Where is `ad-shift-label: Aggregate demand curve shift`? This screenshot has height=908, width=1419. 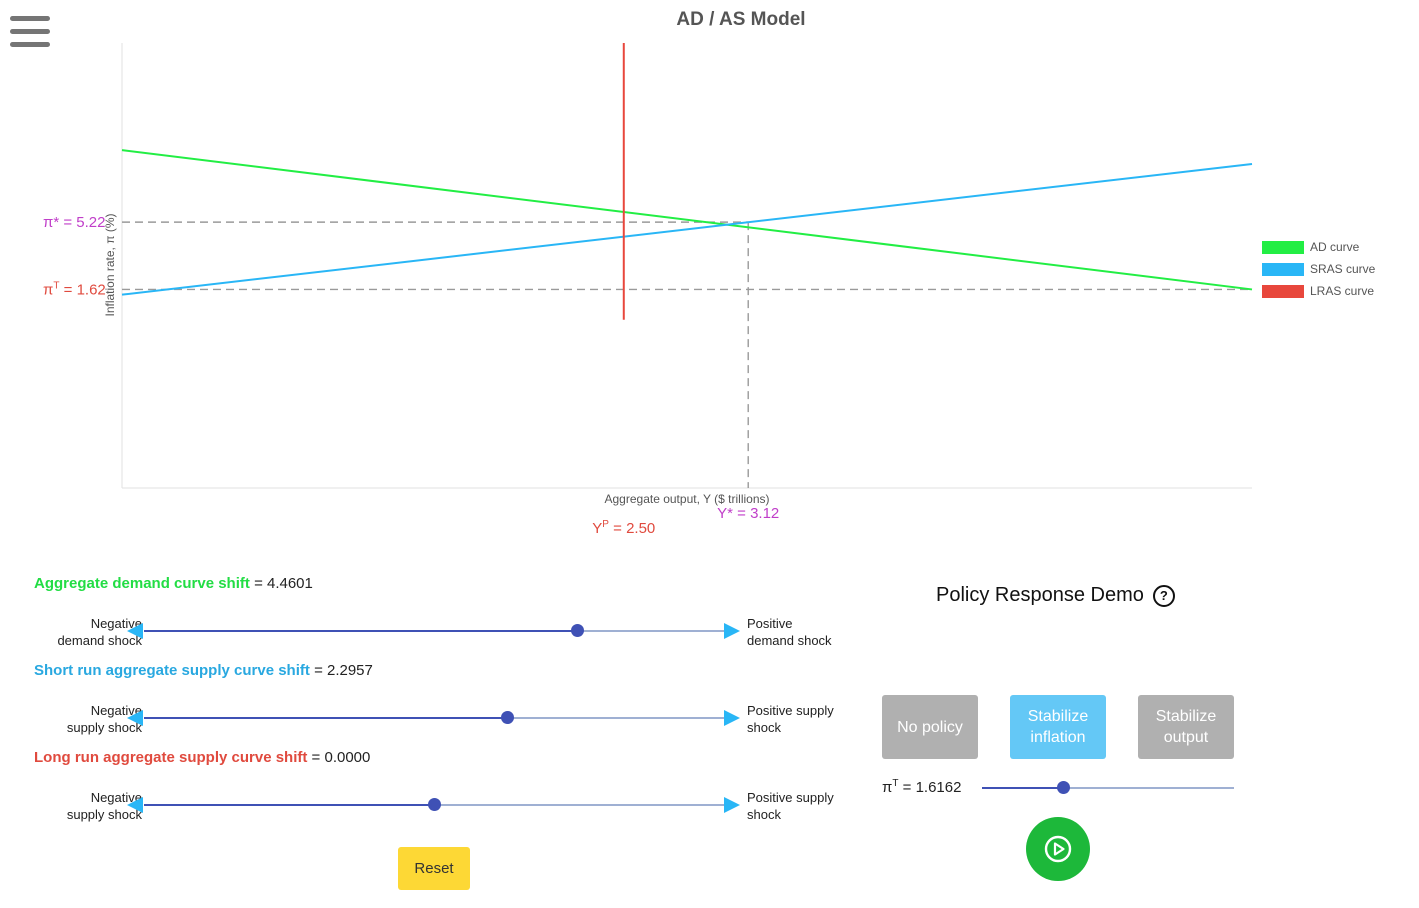 ad-shift-label: Aggregate demand curve shift is located at coordinates (142, 583).